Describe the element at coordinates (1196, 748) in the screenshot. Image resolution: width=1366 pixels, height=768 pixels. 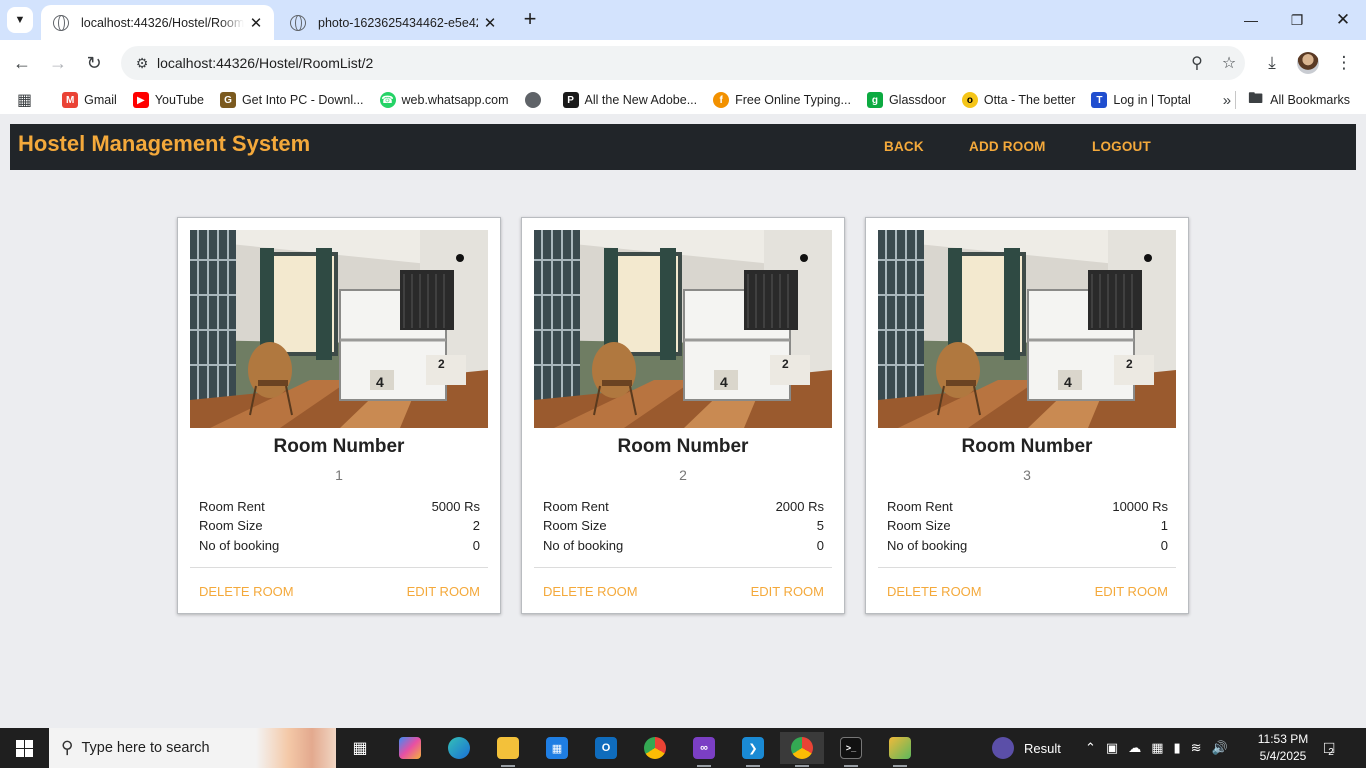
I see `wifi-icon: ≋` at that location.